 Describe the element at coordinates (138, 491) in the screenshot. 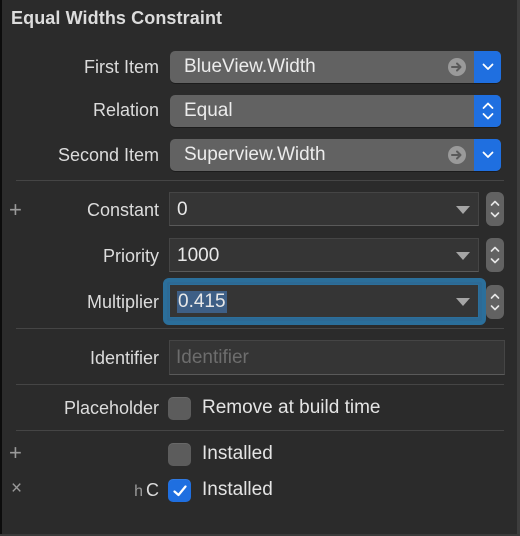

I see `size-class-h: h` at that location.